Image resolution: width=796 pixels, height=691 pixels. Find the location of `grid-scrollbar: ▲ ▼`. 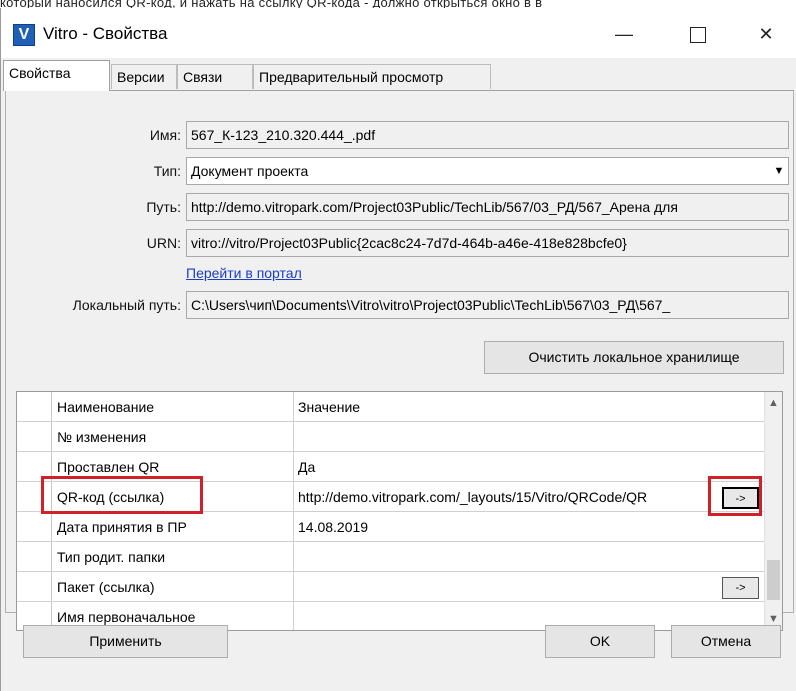

grid-scrollbar: ▲ ▼ is located at coordinates (773, 511).